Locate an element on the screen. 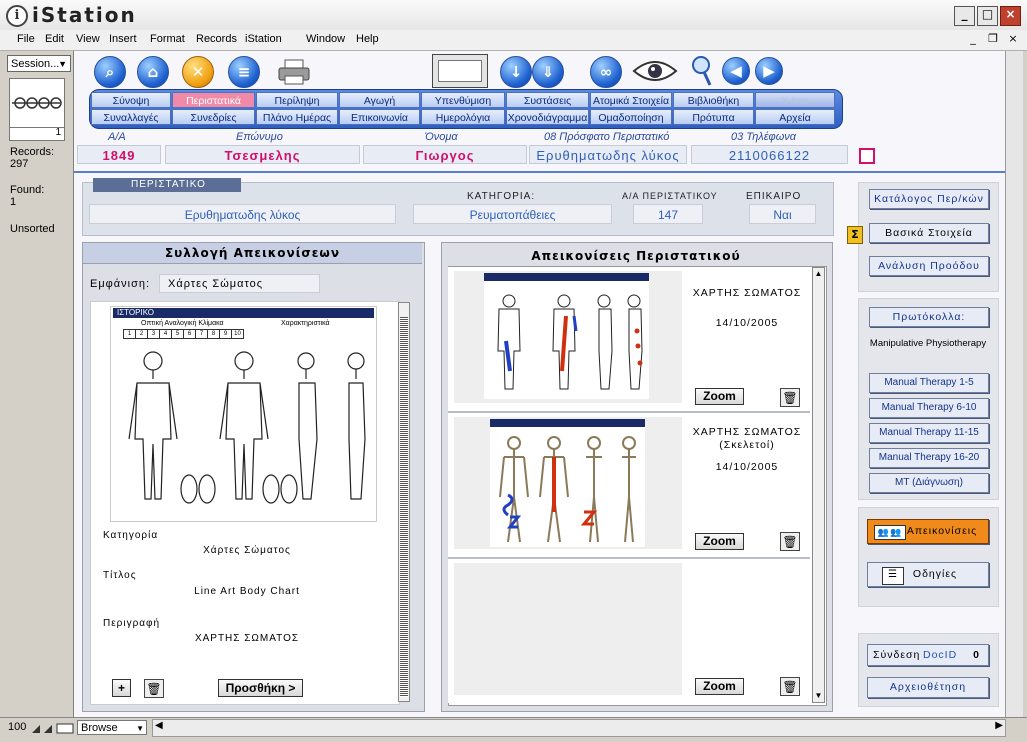 The image size is (1027, 742). previous-icon: ◀ is located at coordinates (736, 71).